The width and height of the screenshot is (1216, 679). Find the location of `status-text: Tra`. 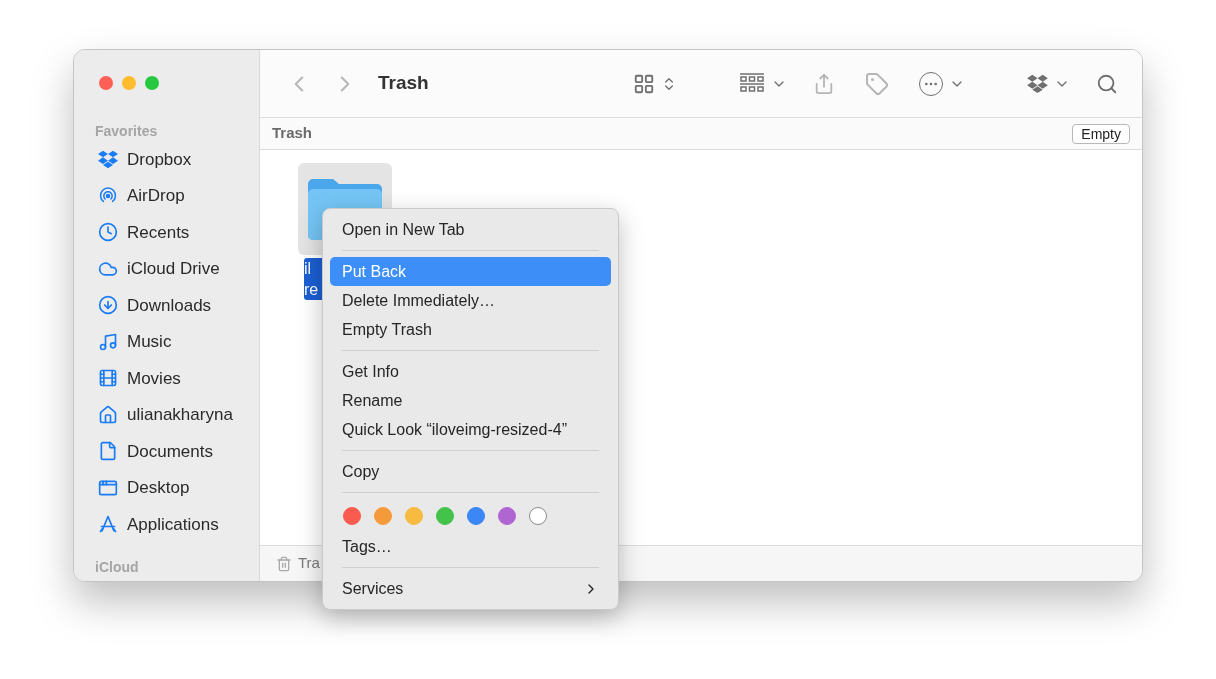

status-text: Tra is located at coordinates (309, 563).